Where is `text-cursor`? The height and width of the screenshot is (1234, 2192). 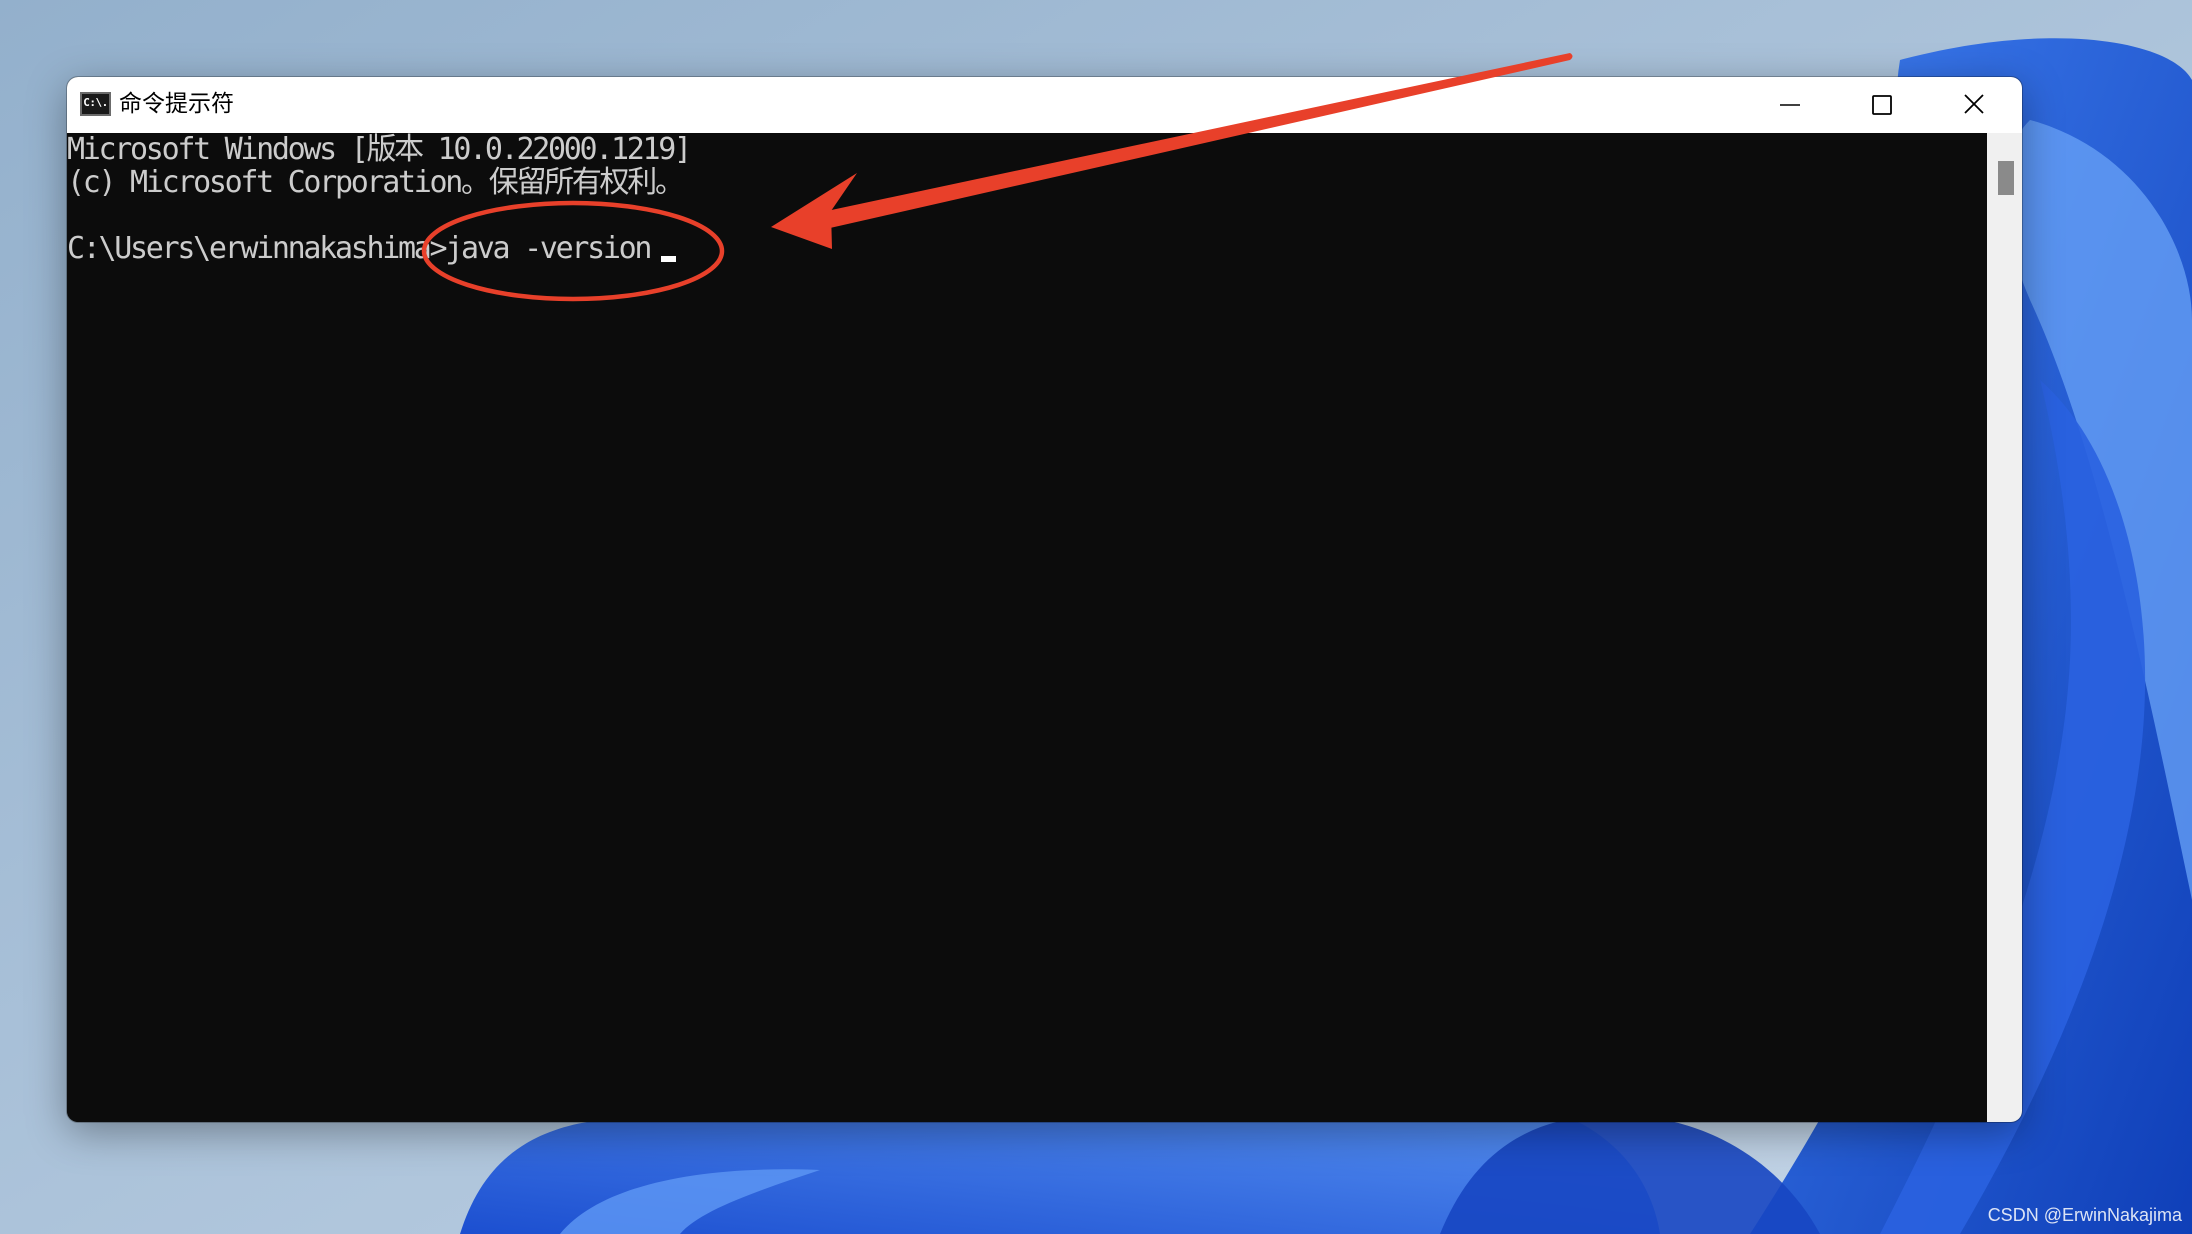
text-cursor is located at coordinates (668, 259).